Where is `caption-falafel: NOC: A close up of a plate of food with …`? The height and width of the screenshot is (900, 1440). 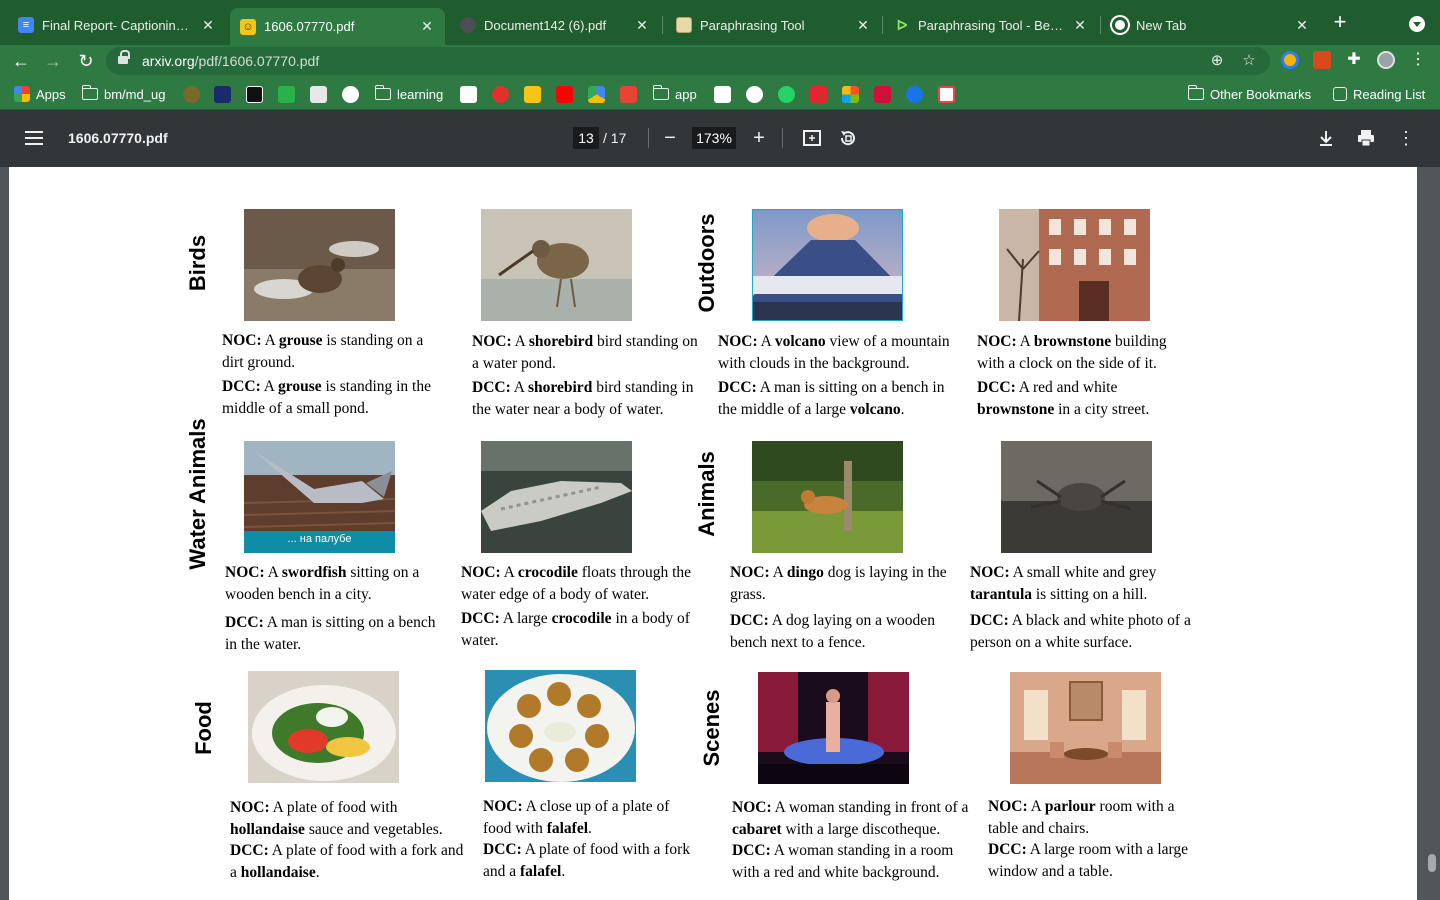
caption-falafel: NOC: A close up of a plate of food with … is located at coordinates (588, 839).